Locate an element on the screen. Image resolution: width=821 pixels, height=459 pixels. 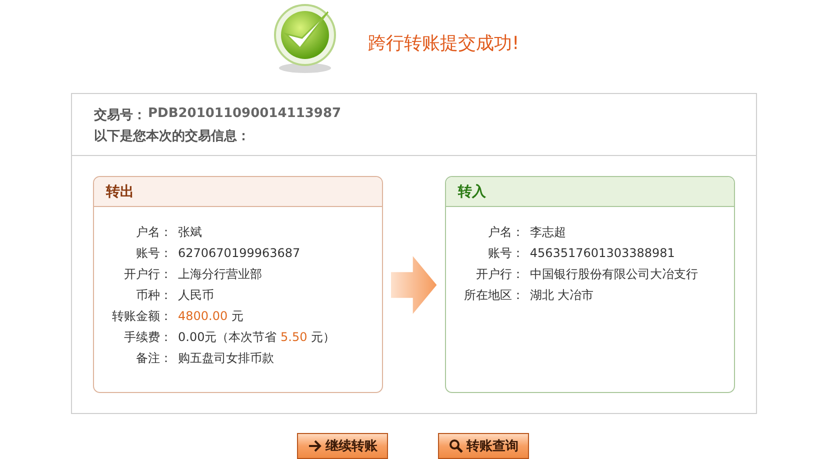
field-value: 购五盘司女排币款 is located at coordinates (226, 358).